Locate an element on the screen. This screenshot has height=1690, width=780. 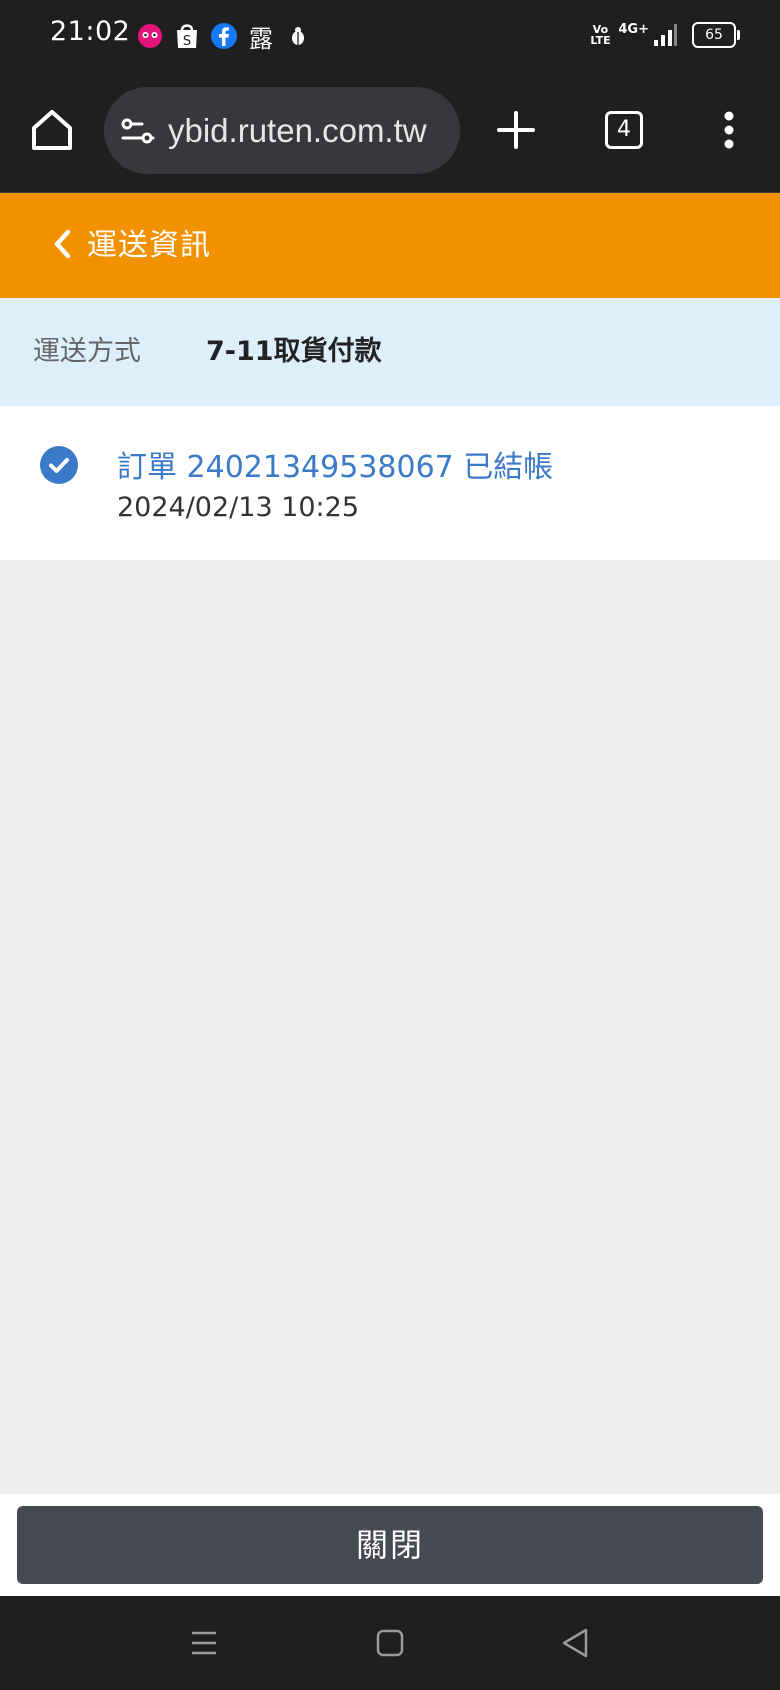
status-time: 21:02 is located at coordinates (90, 31).